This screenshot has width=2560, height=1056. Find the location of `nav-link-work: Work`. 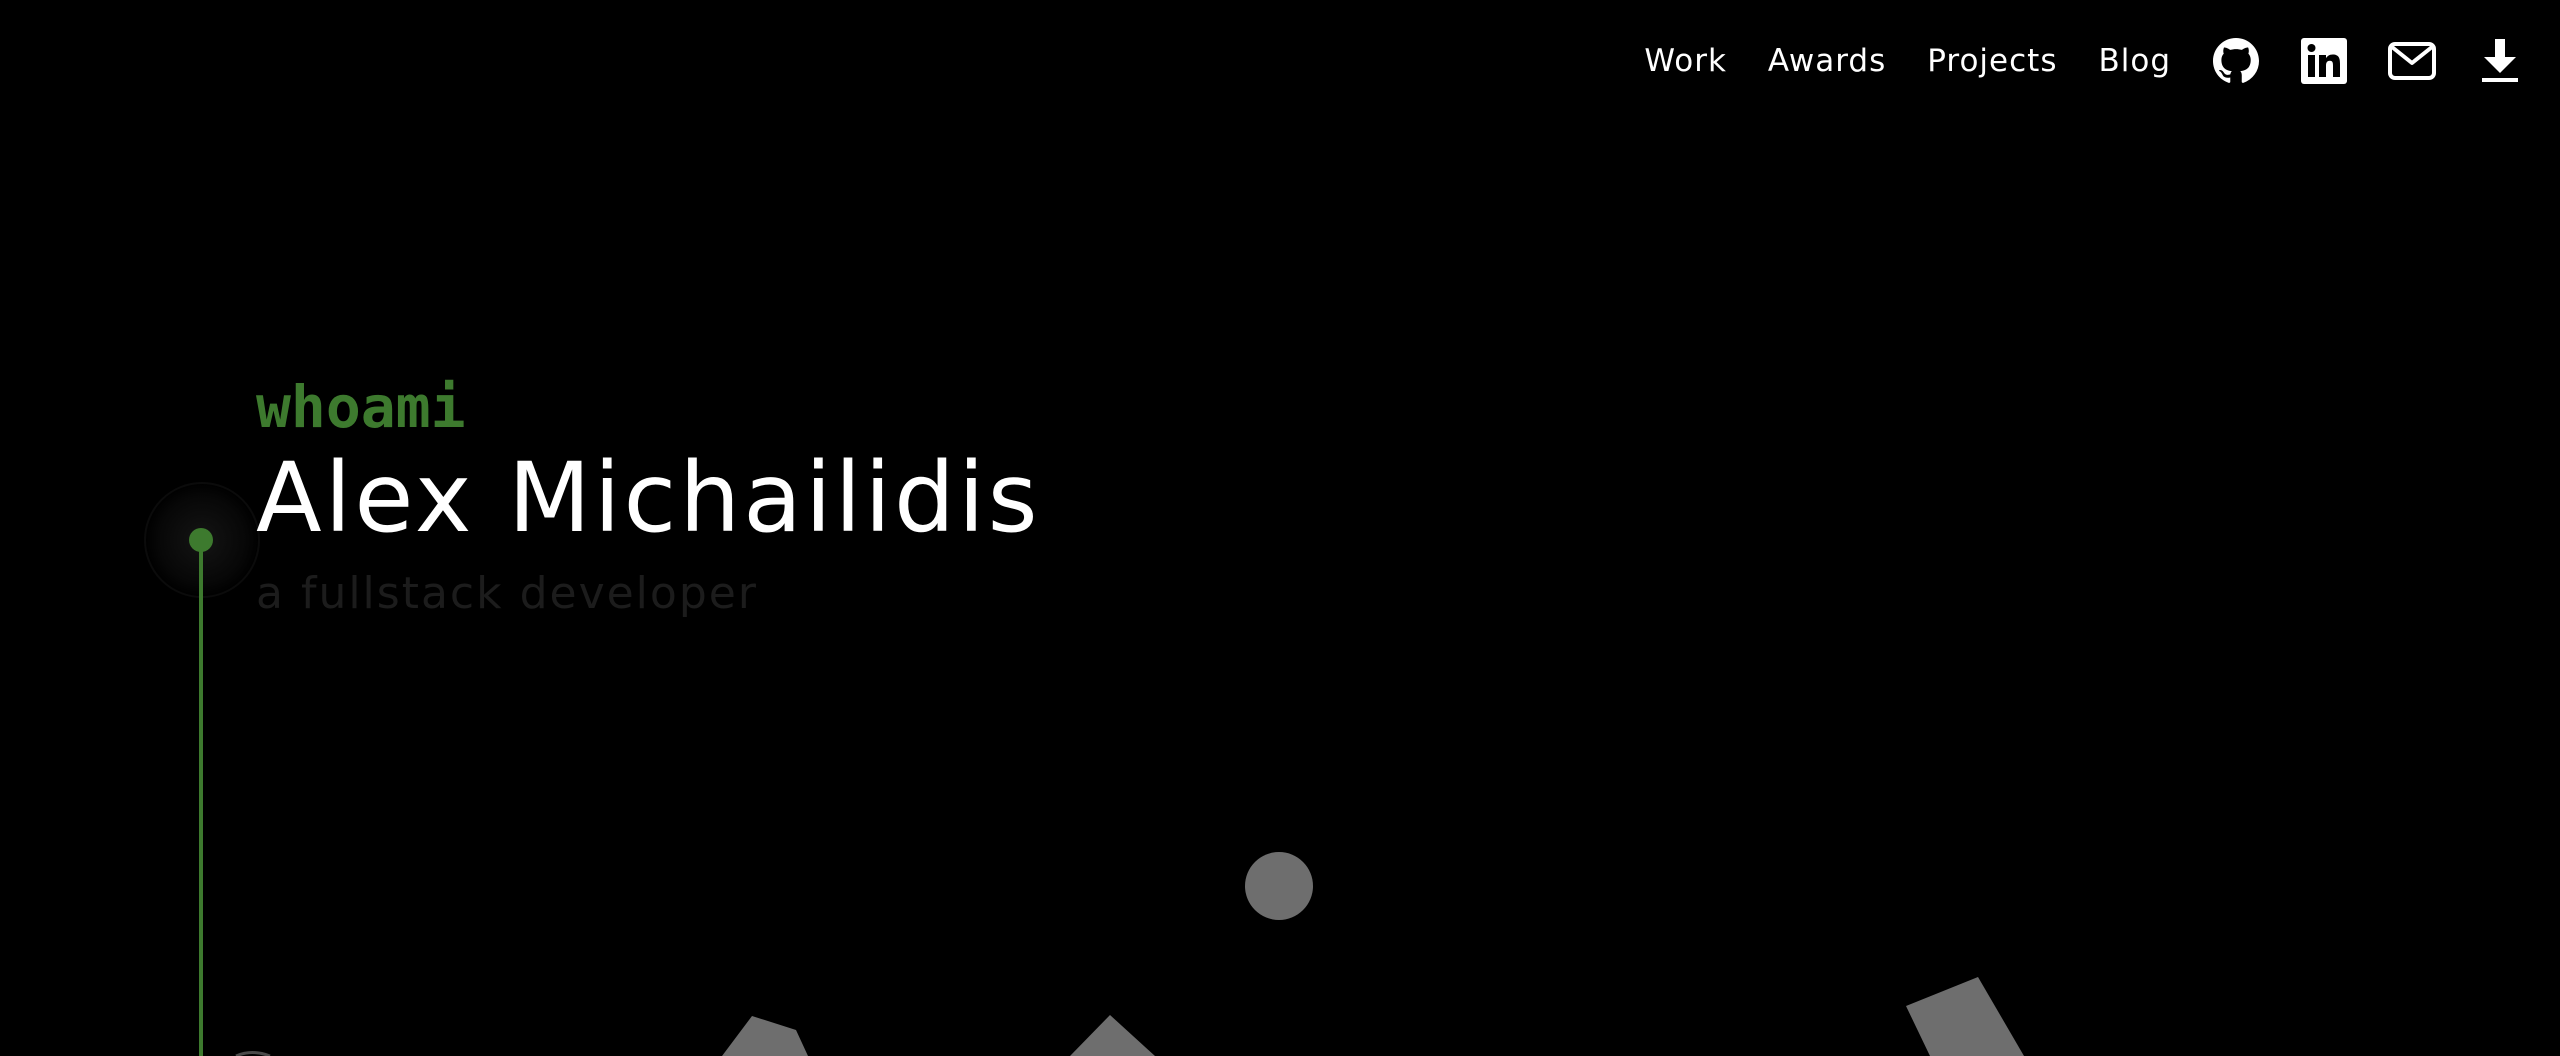

nav-link-work: Work is located at coordinates (1685, 61).